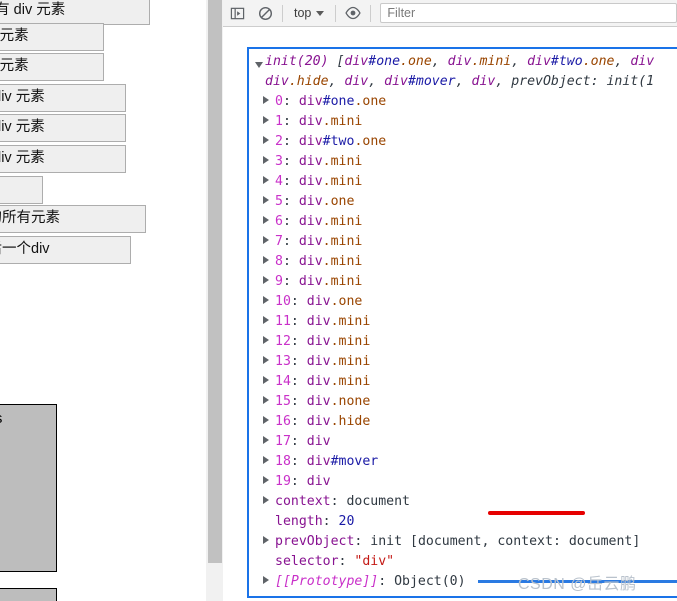  Describe the element at coordinates (463, 422) in the screenshot. I see `console-array-entry: 16: div.hide` at that location.